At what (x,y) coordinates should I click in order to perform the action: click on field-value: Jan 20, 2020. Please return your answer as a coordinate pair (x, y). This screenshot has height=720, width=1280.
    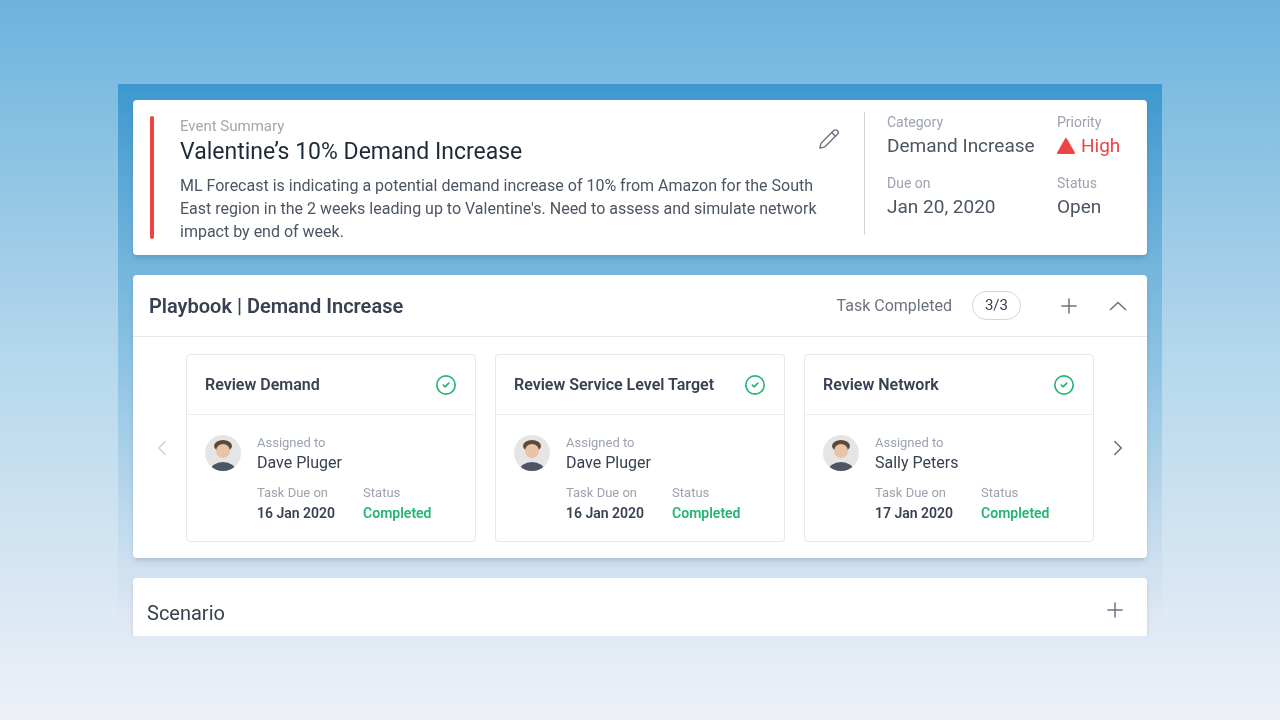
    Looking at the image, I should click on (942, 206).